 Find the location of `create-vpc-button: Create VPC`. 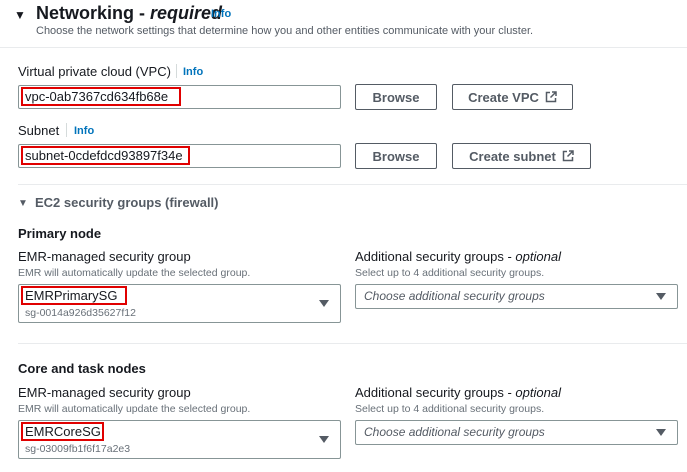

create-vpc-button: Create VPC is located at coordinates (512, 97).